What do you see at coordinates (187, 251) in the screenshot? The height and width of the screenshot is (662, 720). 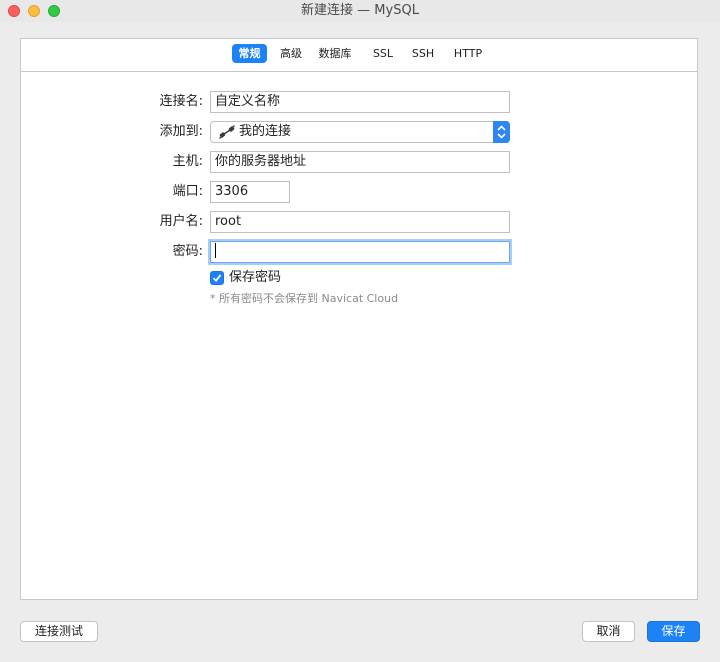 I see `password-label: 密码:` at bounding box center [187, 251].